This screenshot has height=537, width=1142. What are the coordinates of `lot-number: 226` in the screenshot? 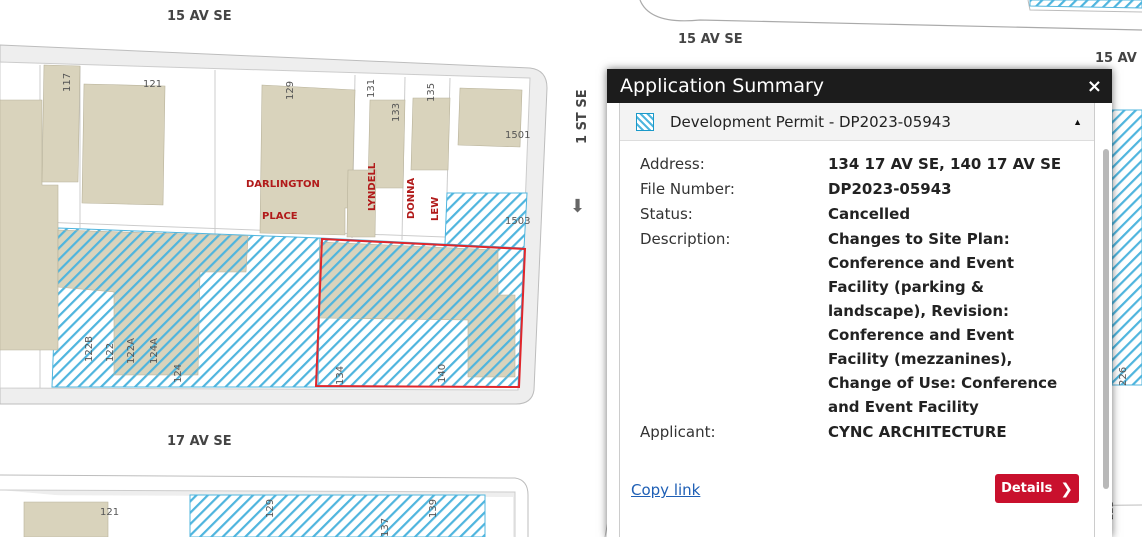 It's located at (1123, 376).